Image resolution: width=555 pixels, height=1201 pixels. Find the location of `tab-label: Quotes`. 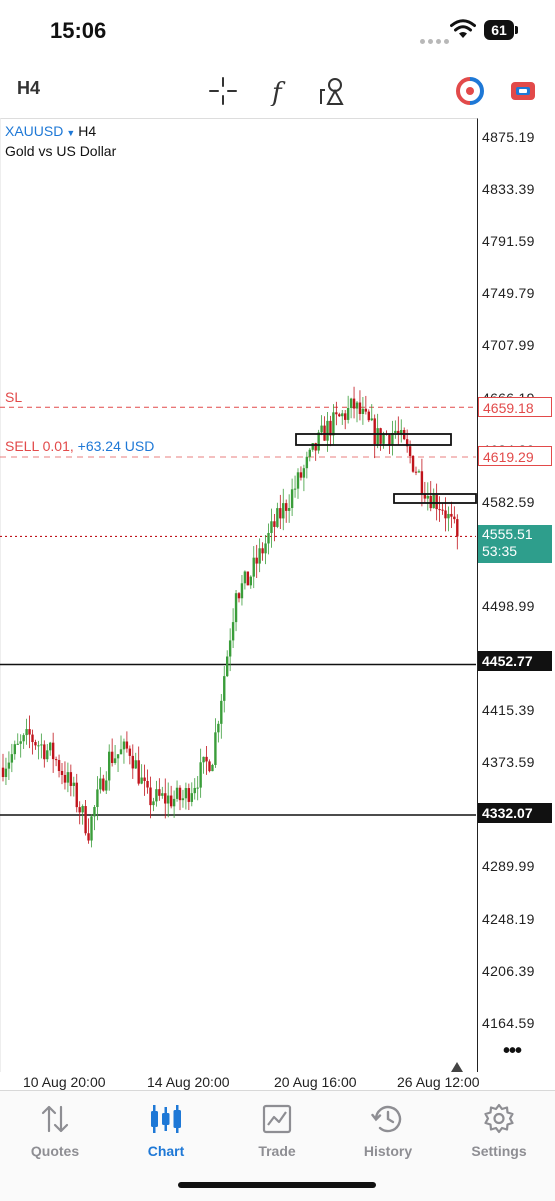

tab-label: Quotes is located at coordinates (55, 1151).